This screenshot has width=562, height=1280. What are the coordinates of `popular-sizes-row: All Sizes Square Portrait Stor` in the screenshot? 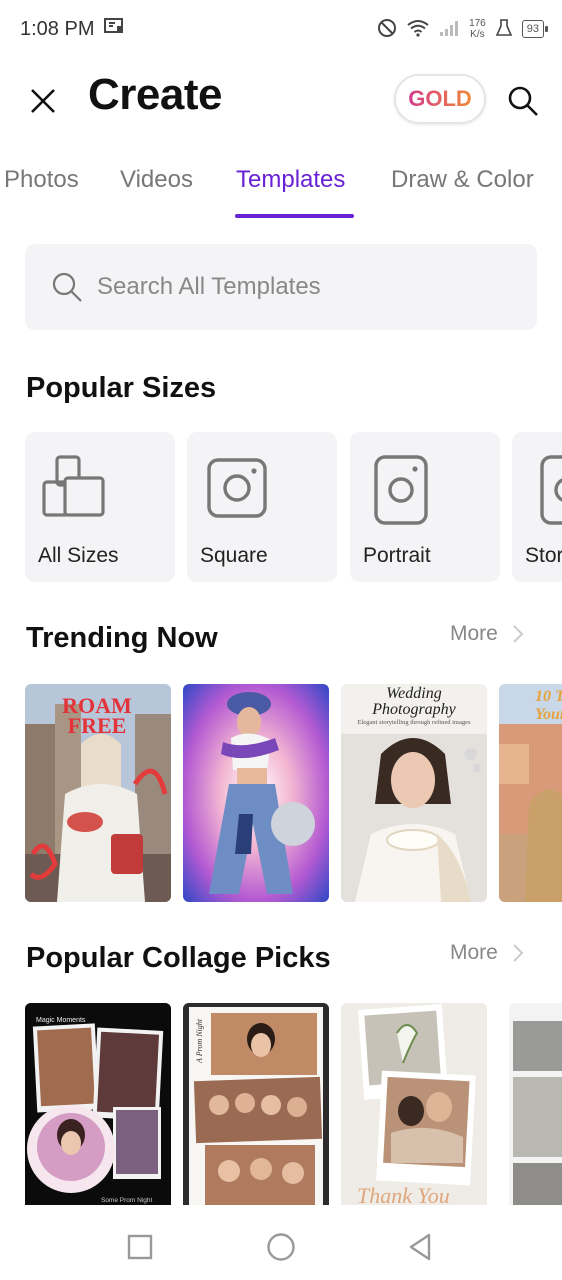 It's located at (293, 507).